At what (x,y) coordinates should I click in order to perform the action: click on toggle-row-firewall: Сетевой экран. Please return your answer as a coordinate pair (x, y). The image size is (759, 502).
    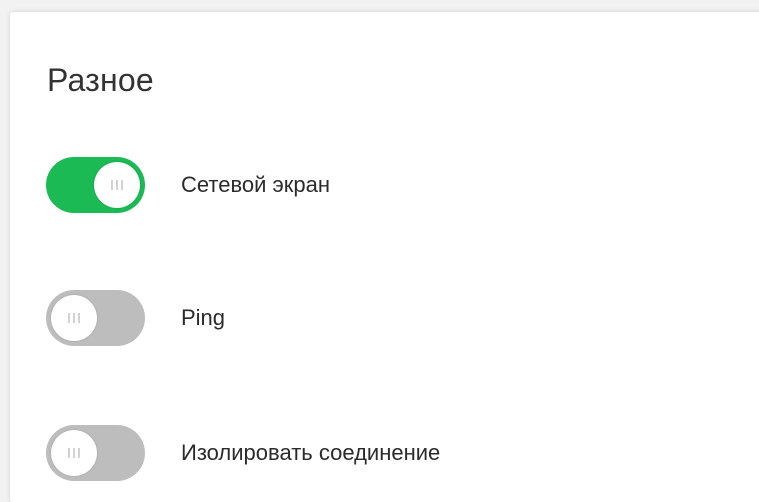
    Looking at the image, I should click on (371, 185).